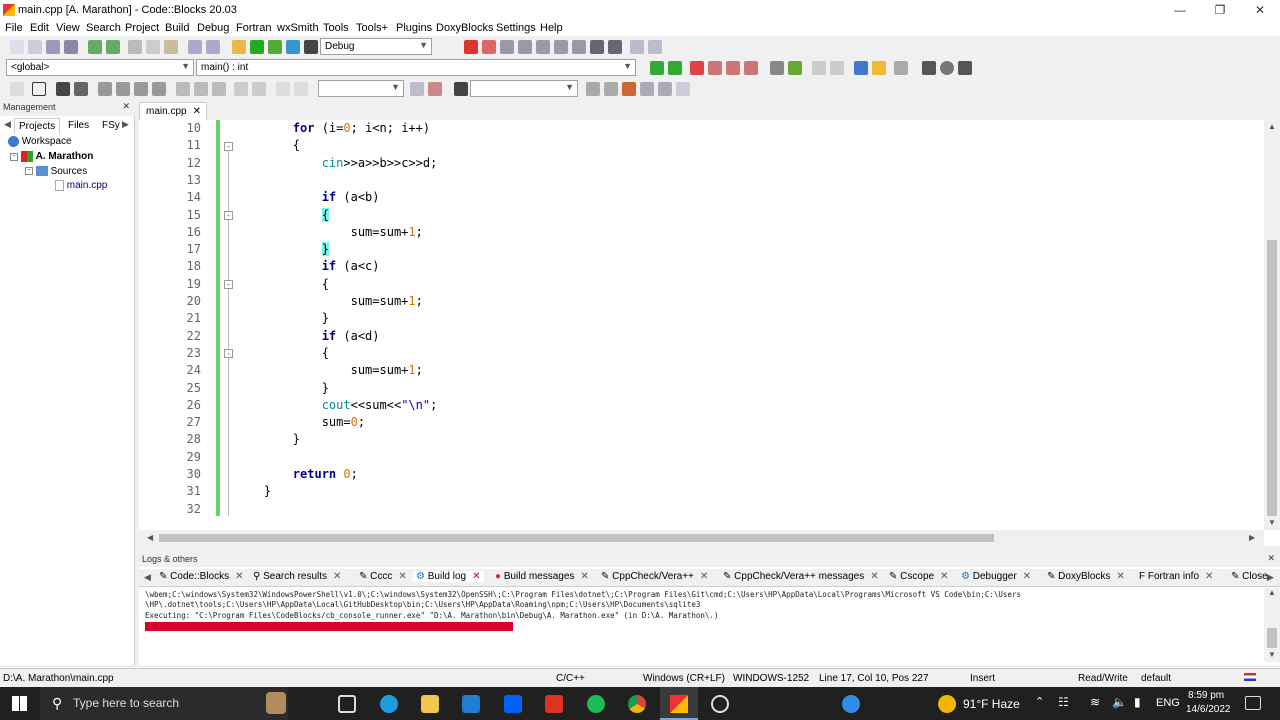  Describe the element at coordinates (257, 47) in the screenshot. I see `run-icon` at that location.